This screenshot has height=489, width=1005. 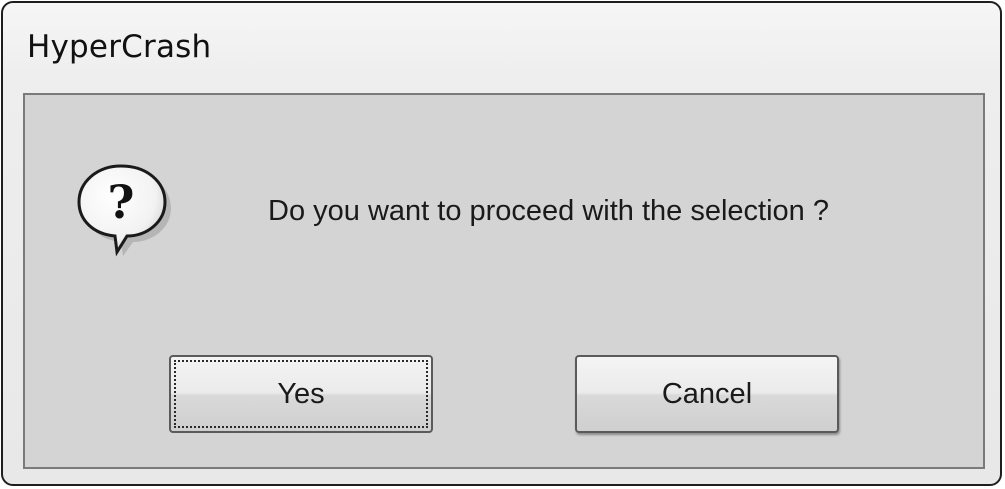 I want to click on window-title: HyperCrash, so click(x=119, y=47).